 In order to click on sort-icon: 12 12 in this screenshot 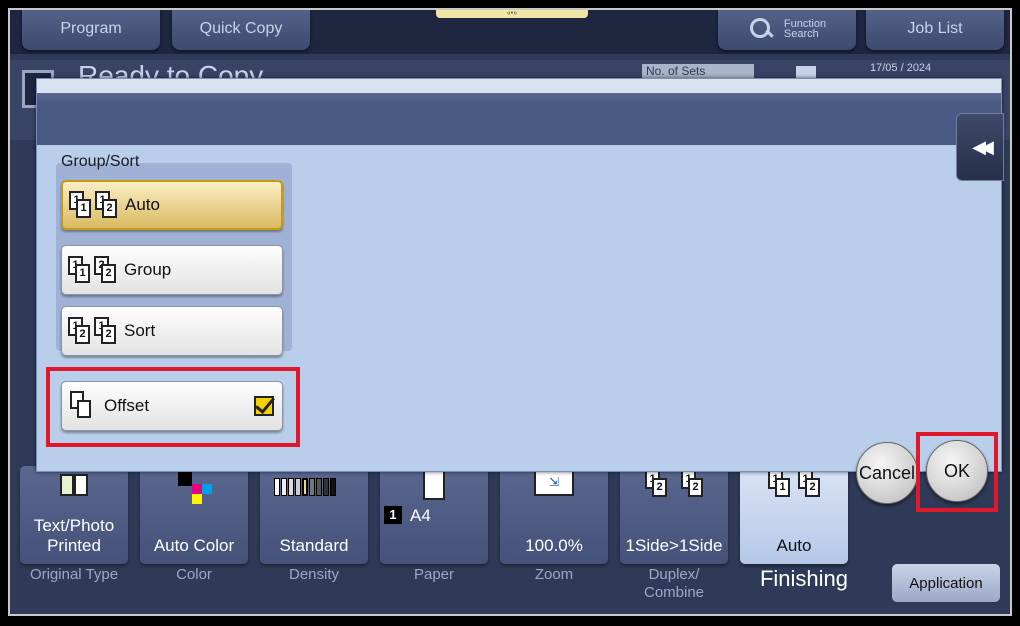, I will do `click(92, 331)`.